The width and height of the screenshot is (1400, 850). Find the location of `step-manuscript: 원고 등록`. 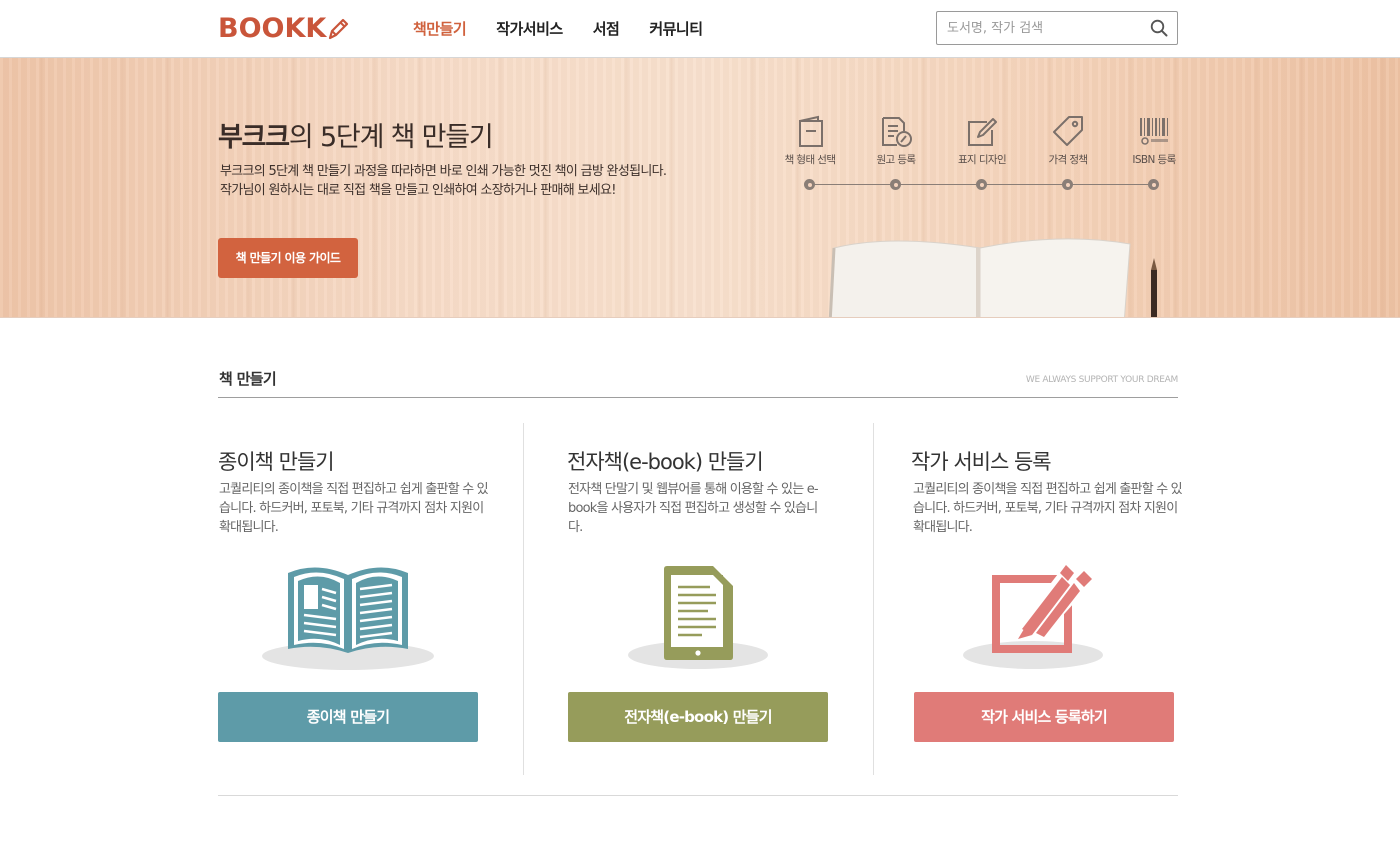

step-manuscript: 원고 등록 is located at coordinates (896, 139).